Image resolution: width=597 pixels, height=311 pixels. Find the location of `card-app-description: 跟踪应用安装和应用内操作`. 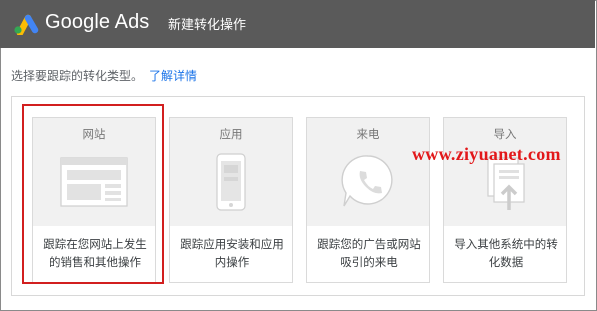

card-app-description: 跟踪应用安装和应用内操作 is located at coordinates (232, 253).